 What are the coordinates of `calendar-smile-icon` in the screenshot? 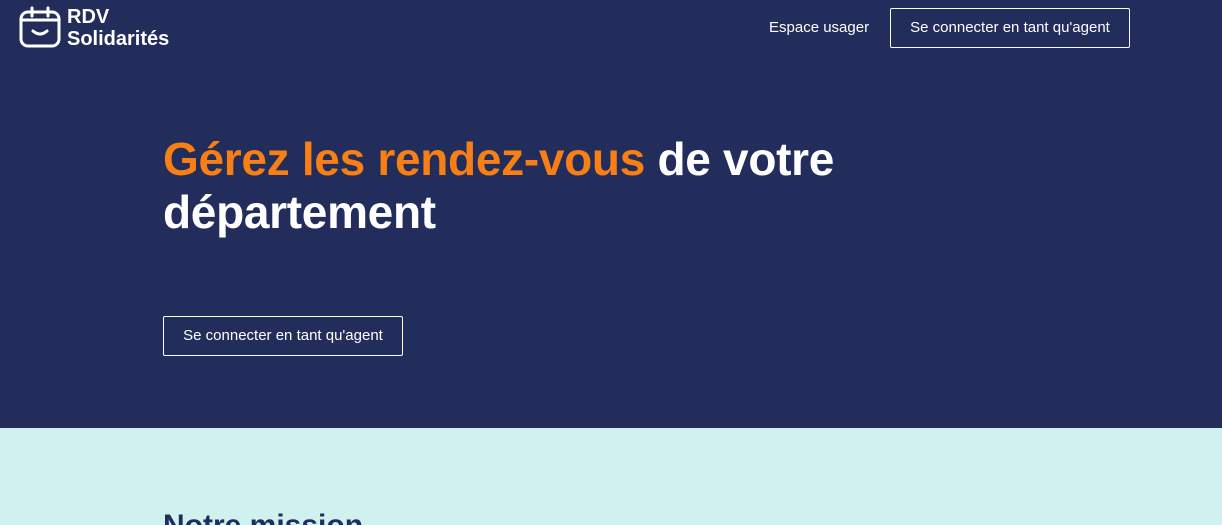 It's located at (40, 27).